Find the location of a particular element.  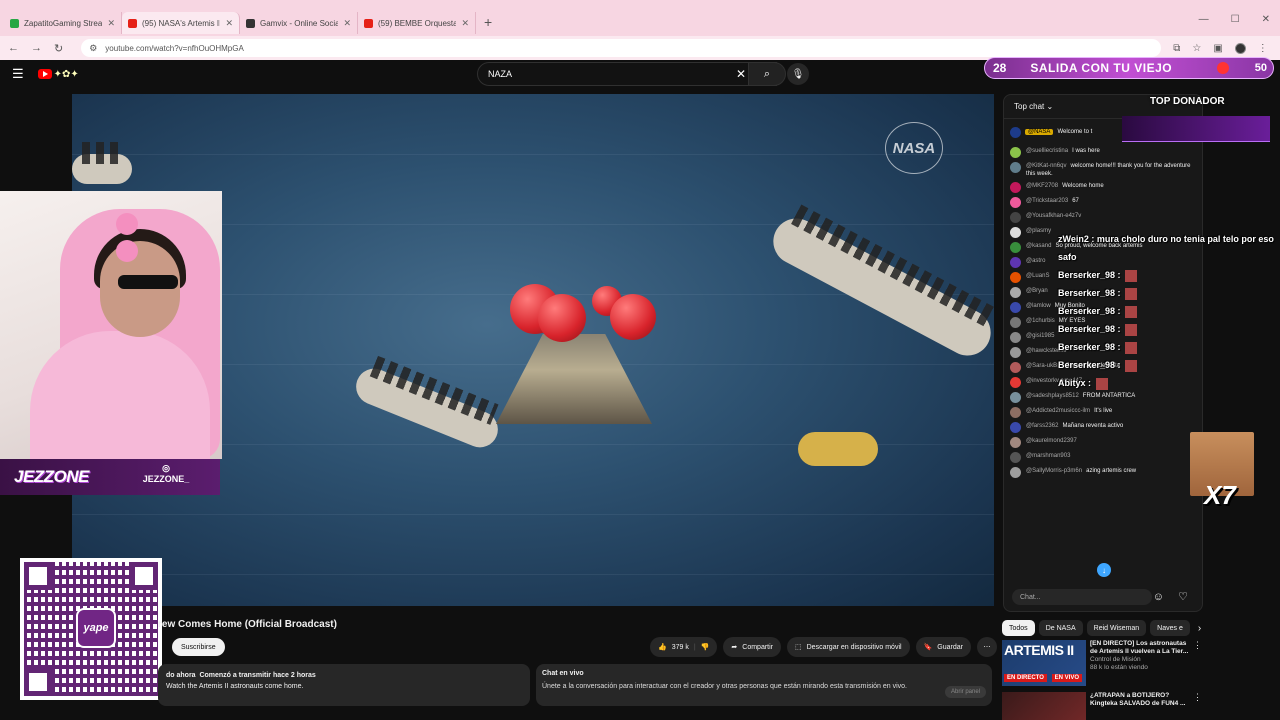

tab-title: ZapatitoGaming Stream - Watc is located at coordinates (63, 23).